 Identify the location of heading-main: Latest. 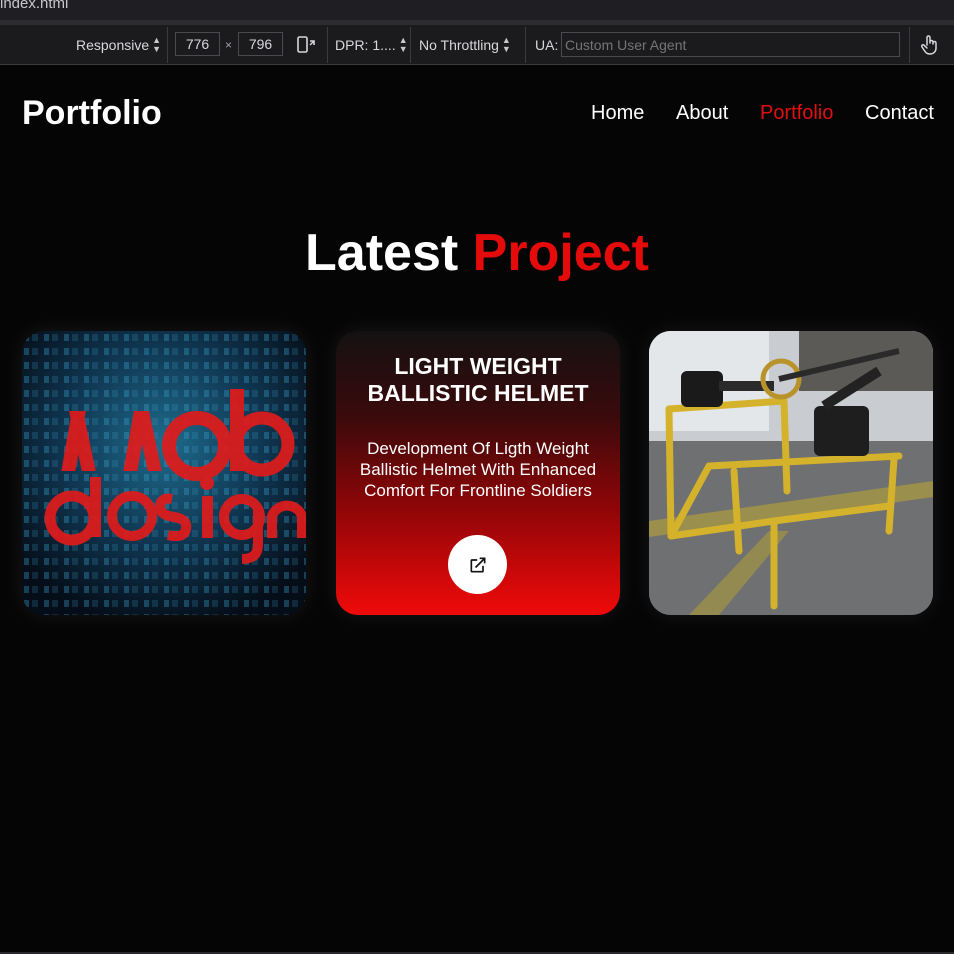
(382, 253).